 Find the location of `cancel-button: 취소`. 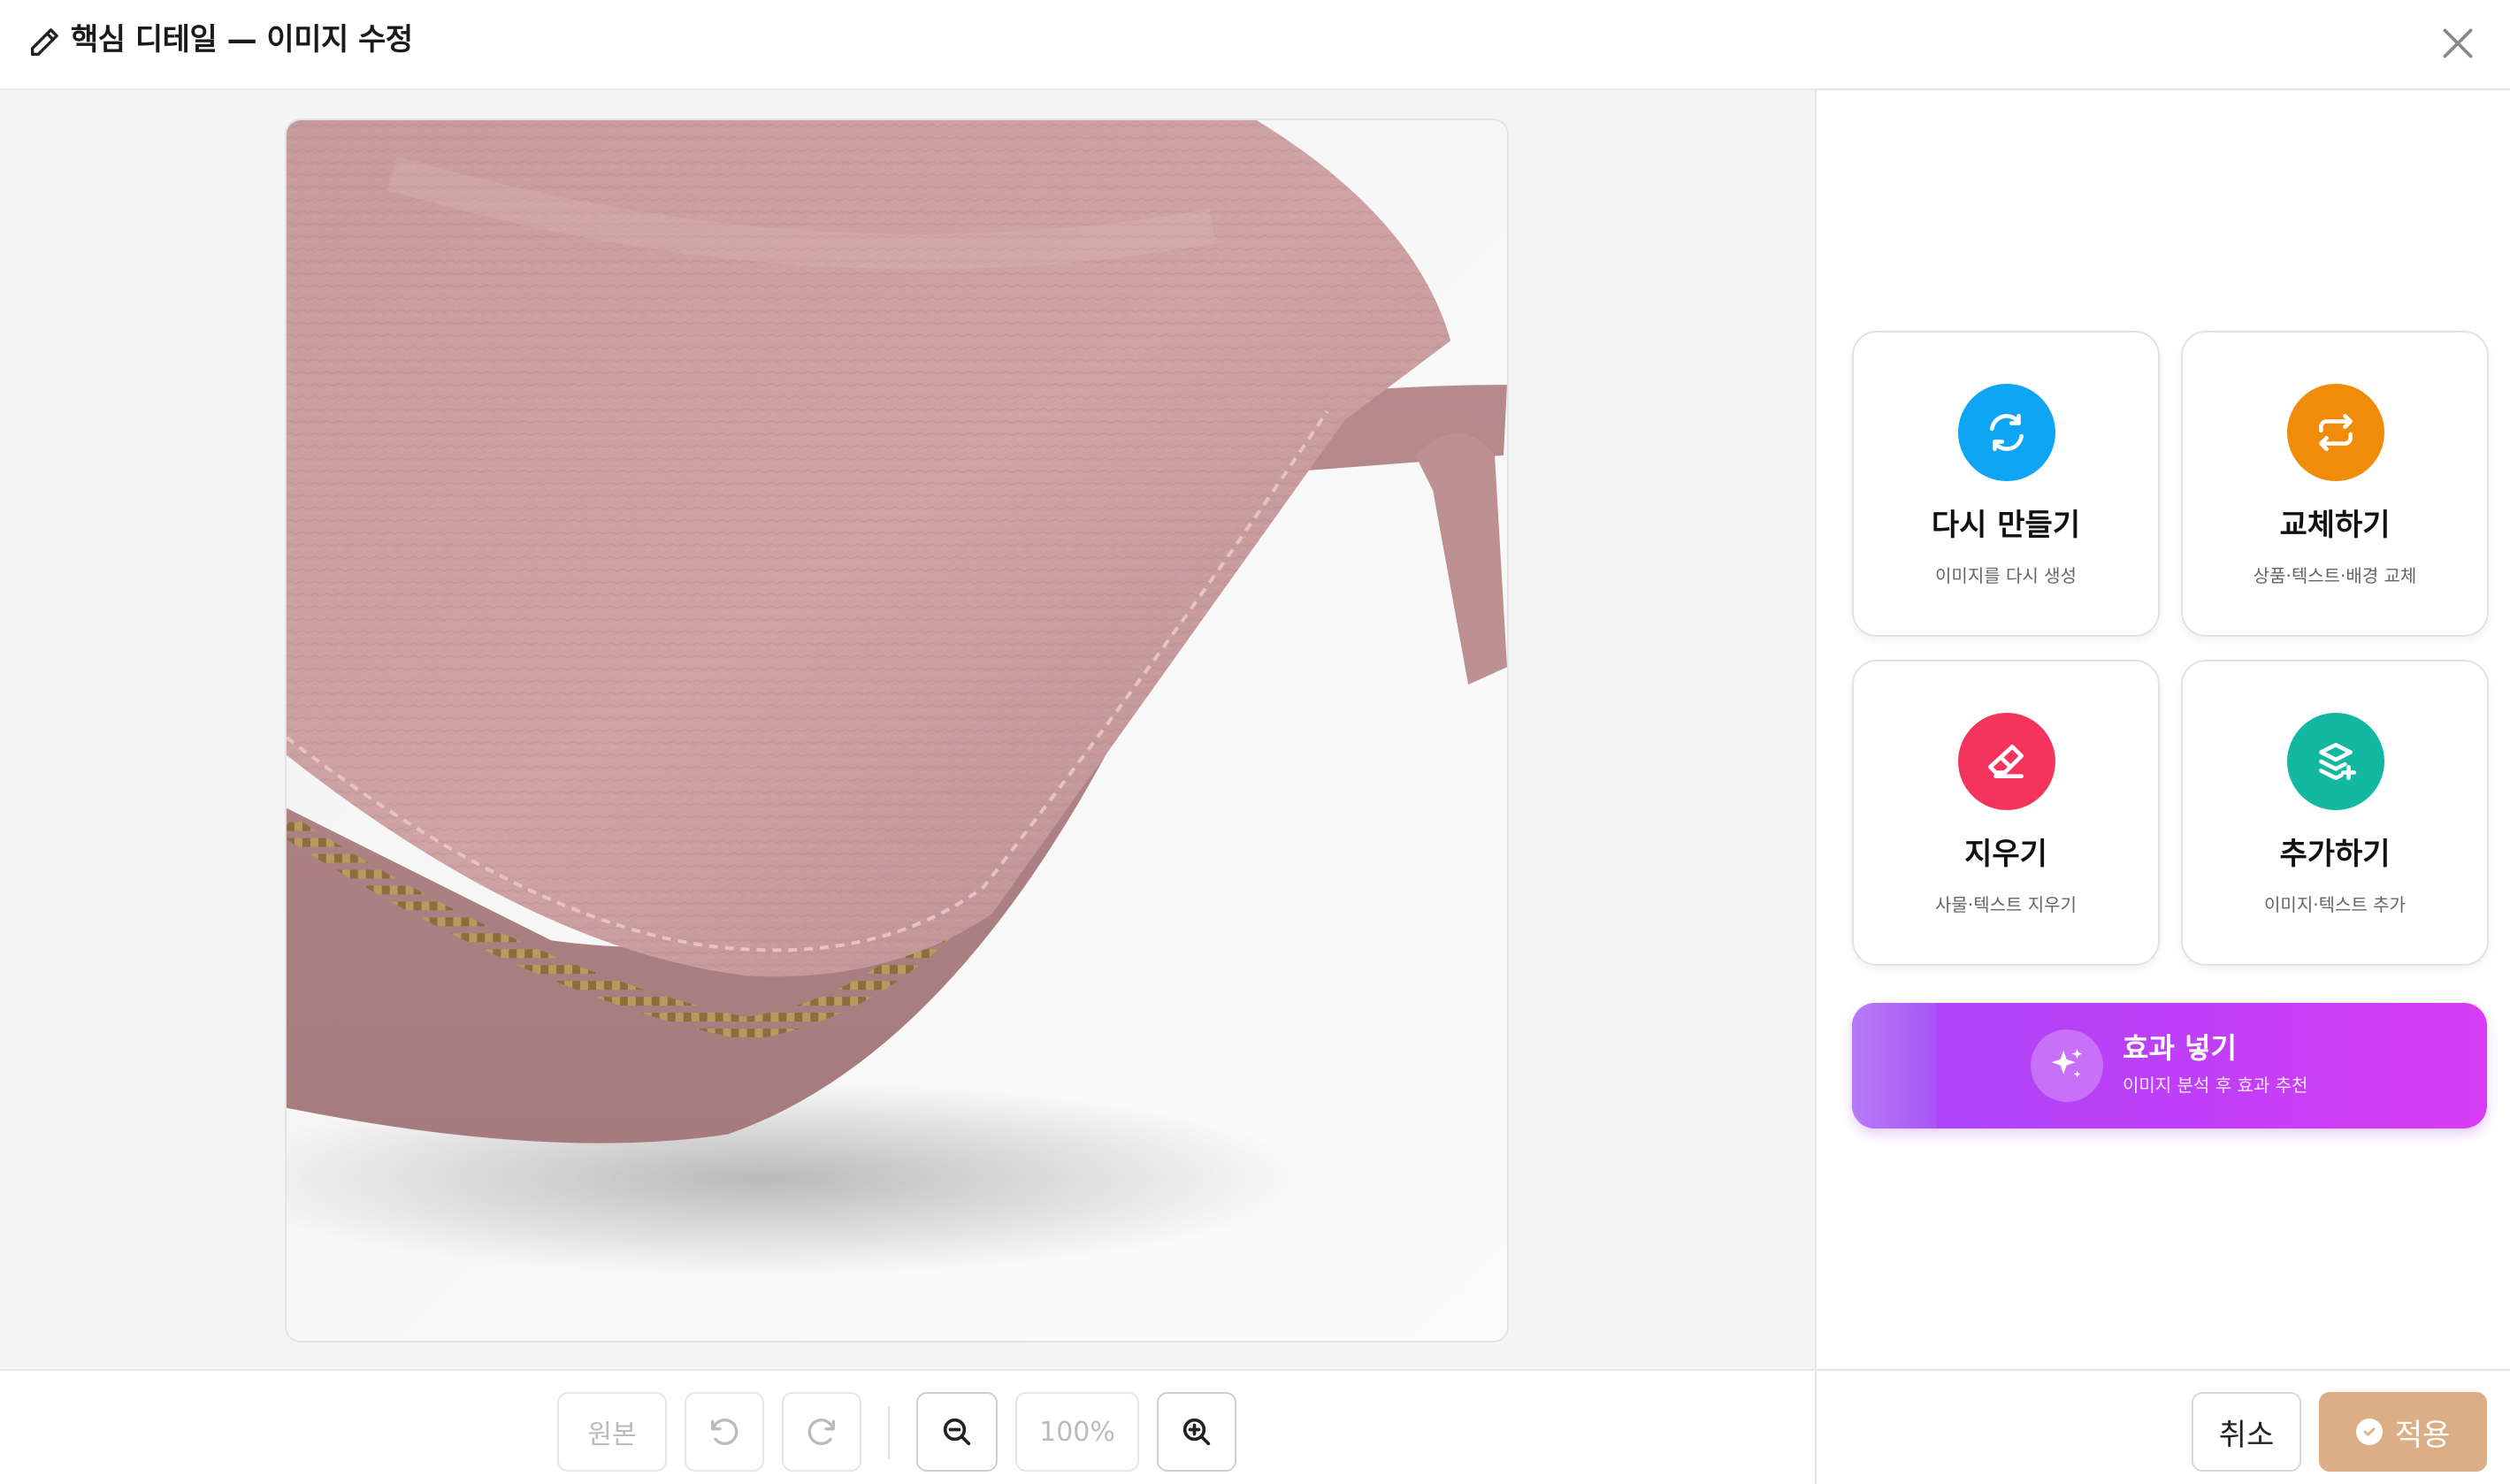

cancel-button: 취소 is located at coordinates (2246, 1432).